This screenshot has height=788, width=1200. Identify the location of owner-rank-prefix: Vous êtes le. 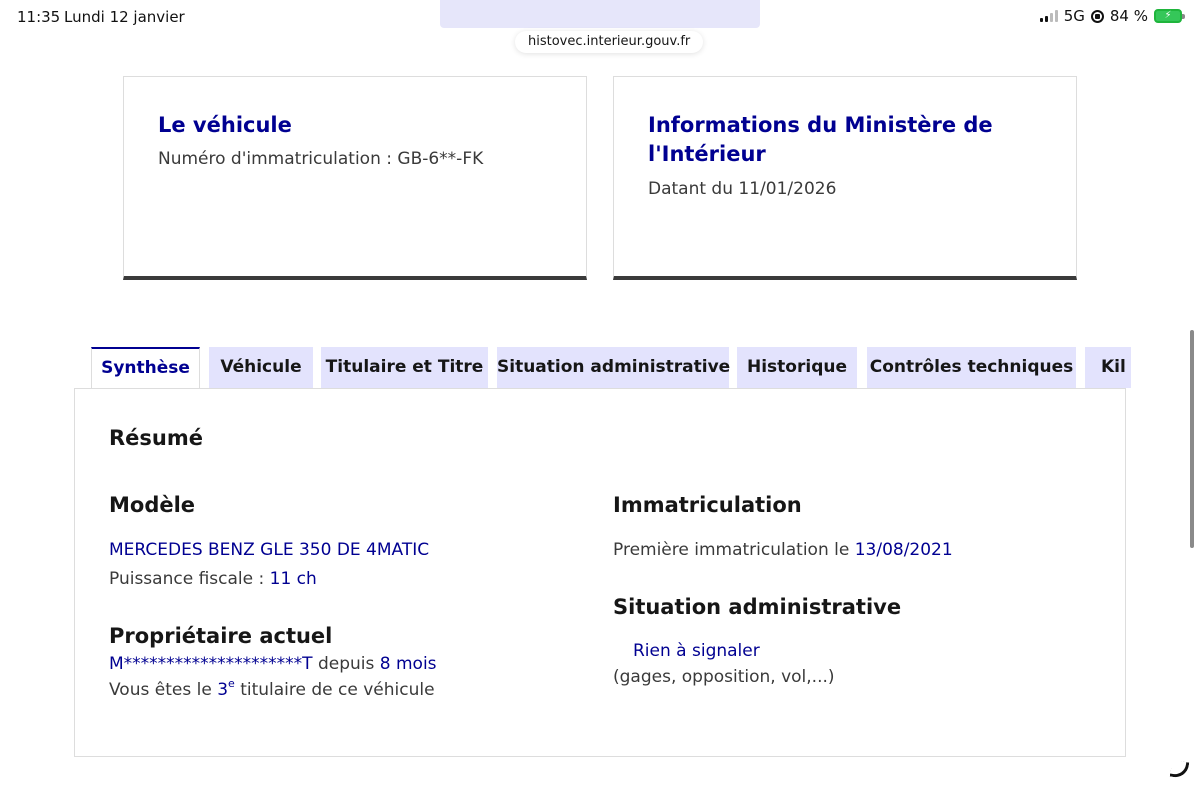
(163, 690).